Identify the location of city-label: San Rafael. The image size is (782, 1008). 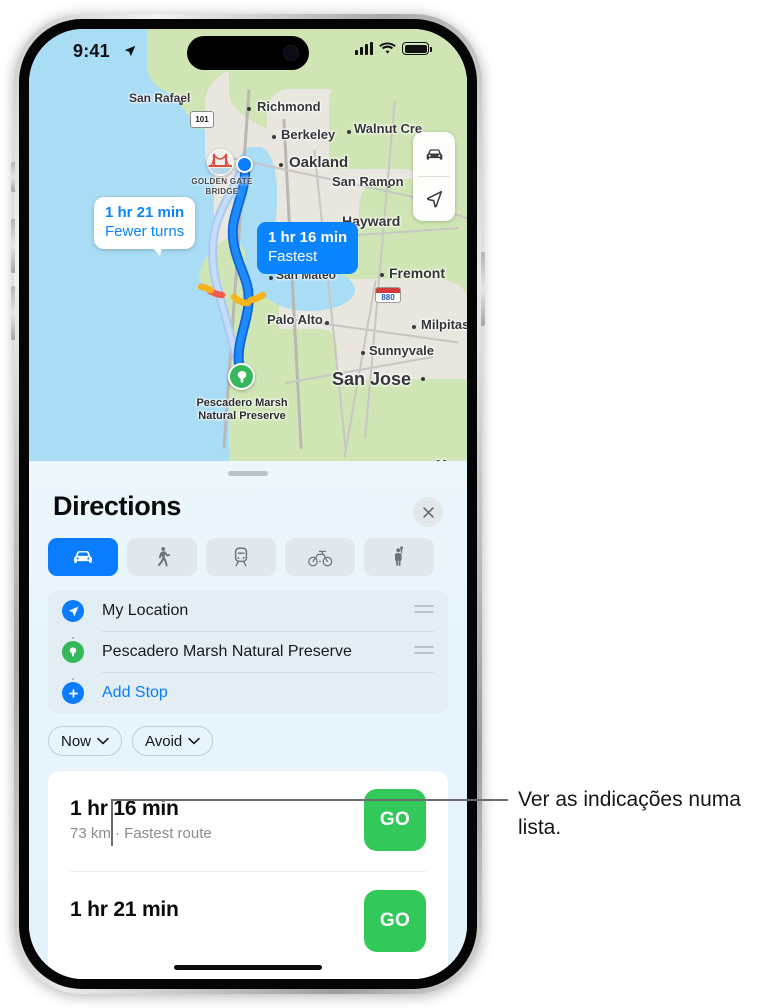
(160, 98).